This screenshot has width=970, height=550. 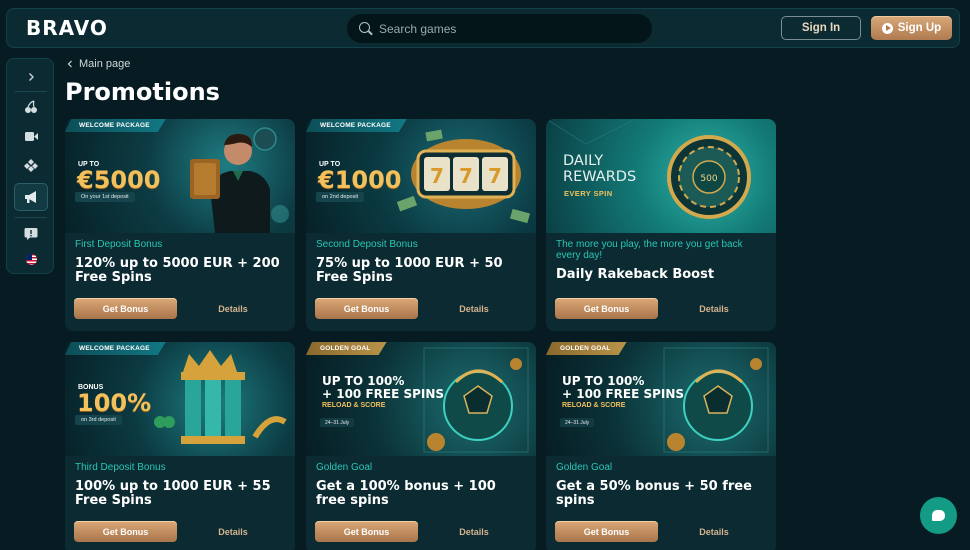 What do you see at coordinates (661, 176) in the screenshot?
I see `promo-banner: 500 DAILY REWARDS EVERY SPIN` at bounding box center [661, 176].